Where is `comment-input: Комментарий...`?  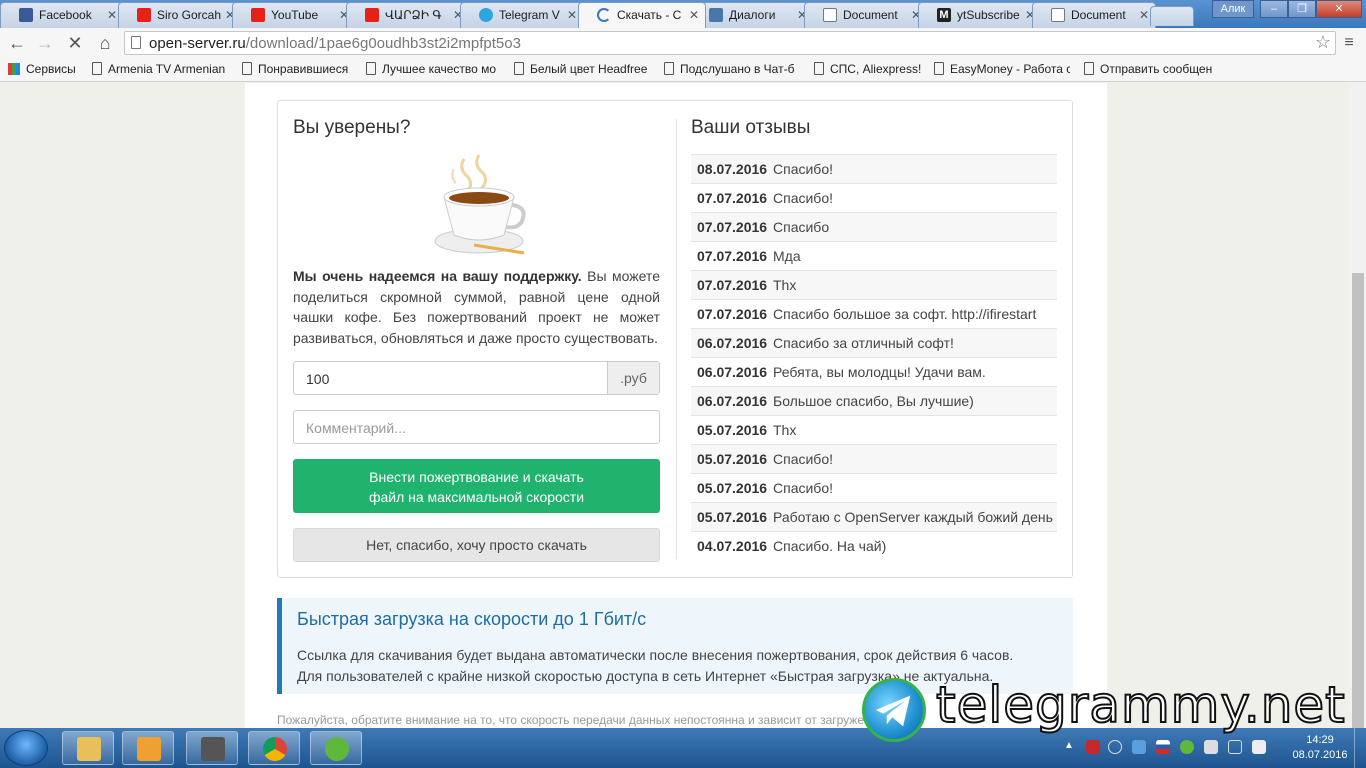 comment-input: Комментарий... is located at coordinates (476, 427).